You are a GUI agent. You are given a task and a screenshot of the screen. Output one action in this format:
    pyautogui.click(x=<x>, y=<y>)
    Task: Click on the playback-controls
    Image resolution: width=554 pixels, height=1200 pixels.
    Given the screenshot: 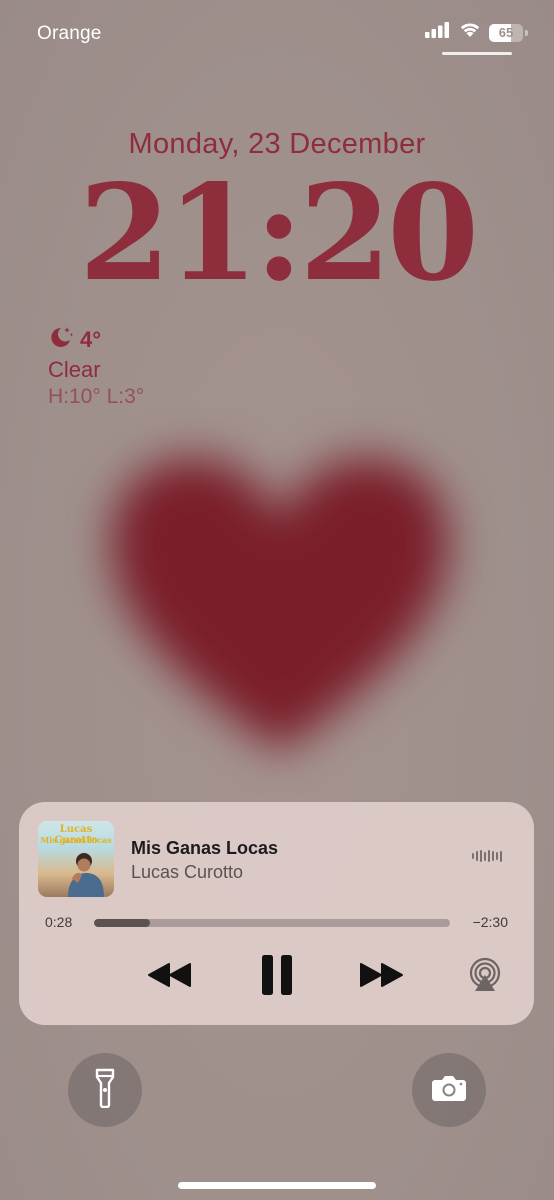 What is the action you would take?
    pyautogui.click(x=276, y=977)
    